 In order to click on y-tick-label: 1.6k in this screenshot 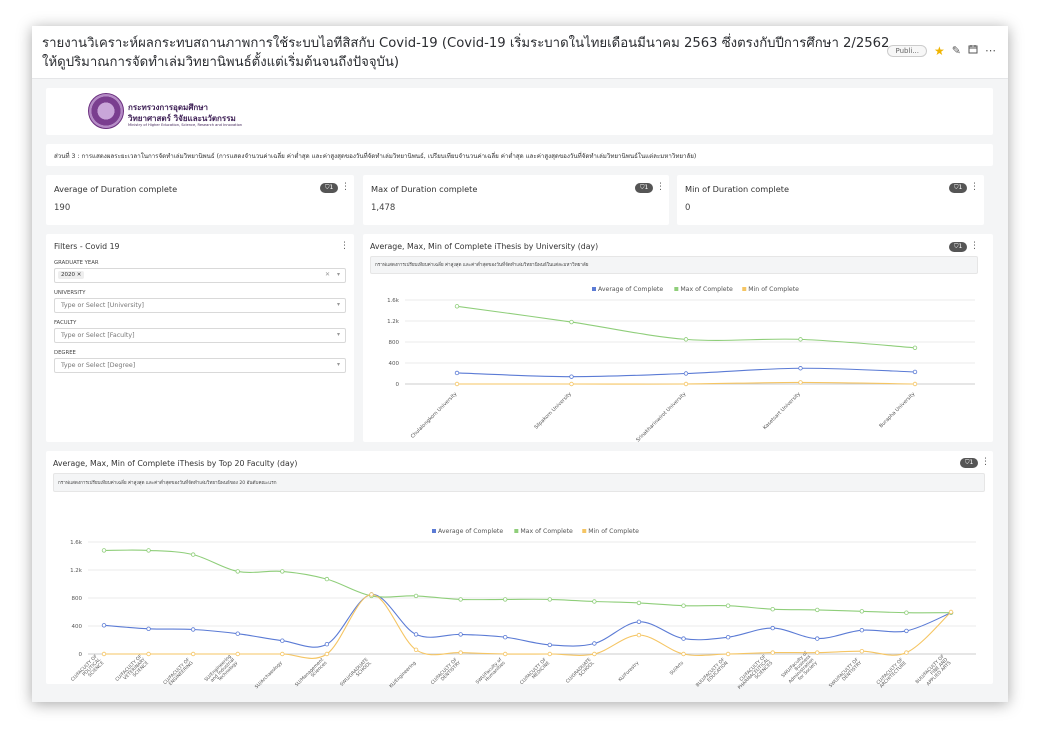, I will do `click(76, 543)`.